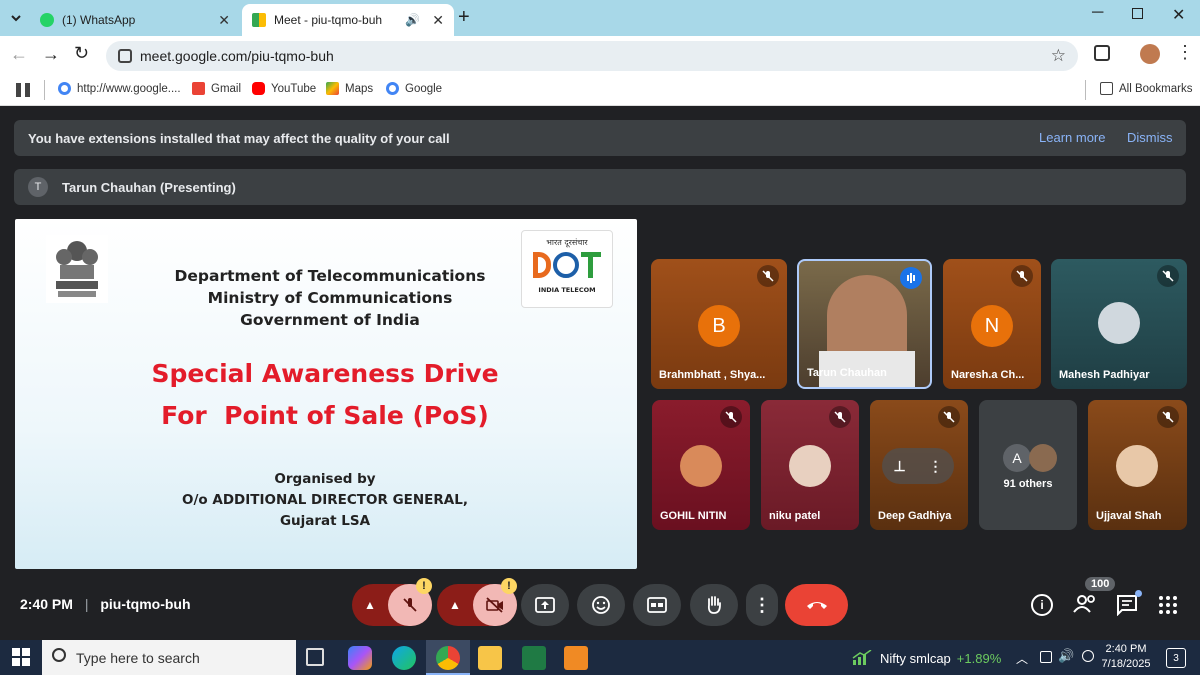 This screenshot has height=675, width=1200. Describe the element at coordinates (330, 276) in the screenshot. I see `dept-line: Department of Telecommunications` at that location.